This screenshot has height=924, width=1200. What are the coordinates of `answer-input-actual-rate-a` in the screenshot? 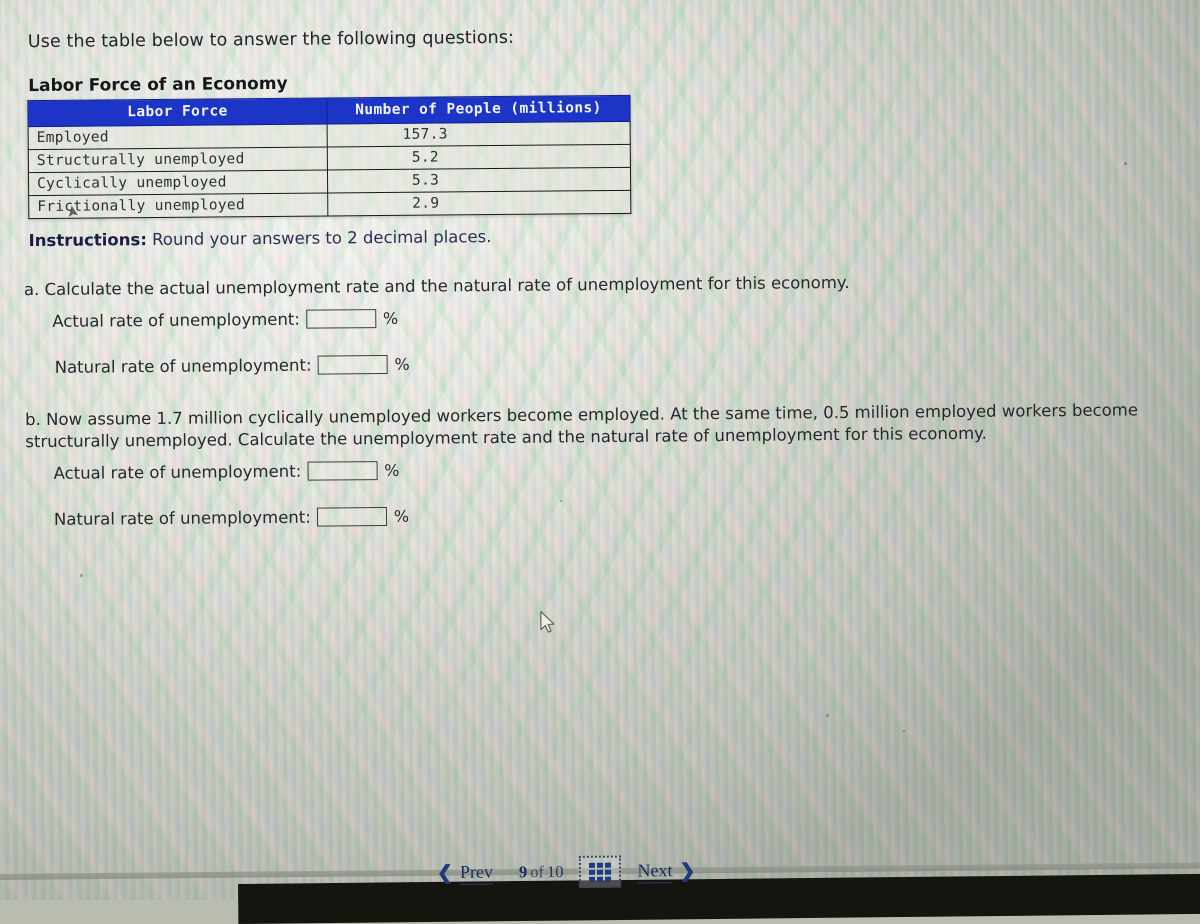 It's located at (340, 319).